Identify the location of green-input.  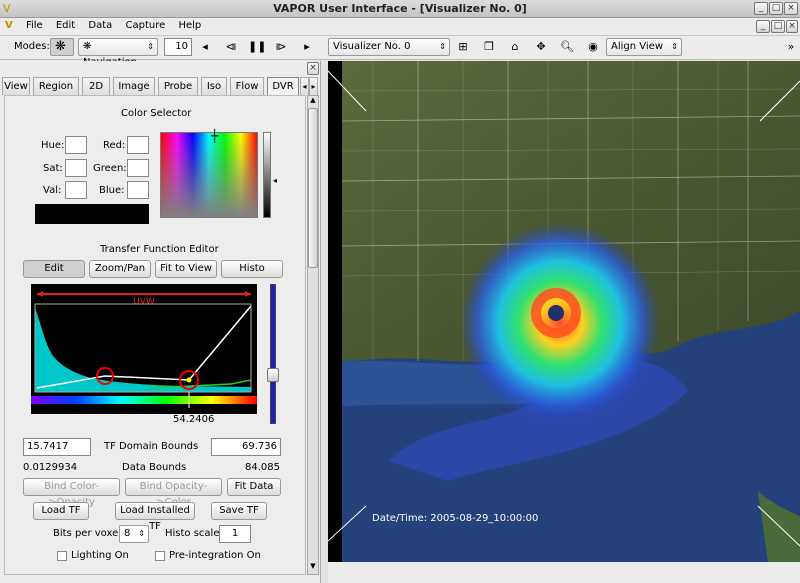
(138, 168).